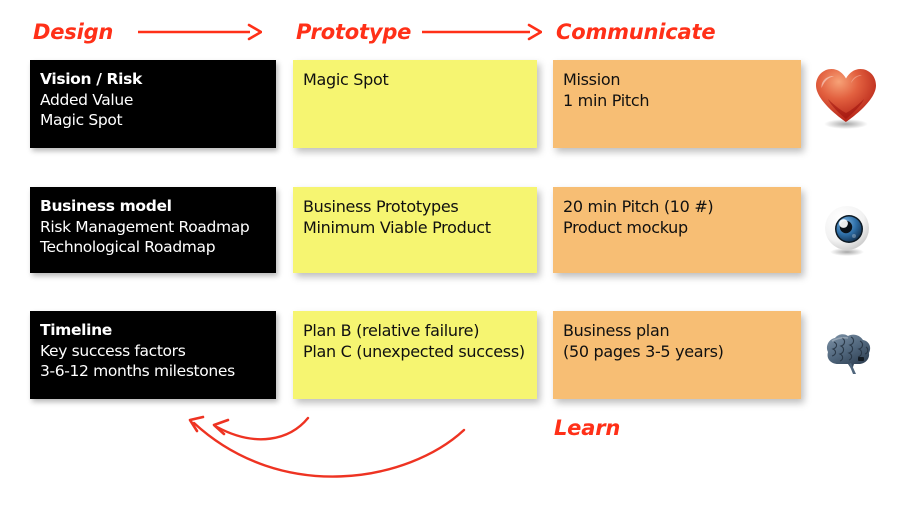 The height and width of the screenshot is (524, 897). I want to click on column-header-design: Design, so click(73, 32).